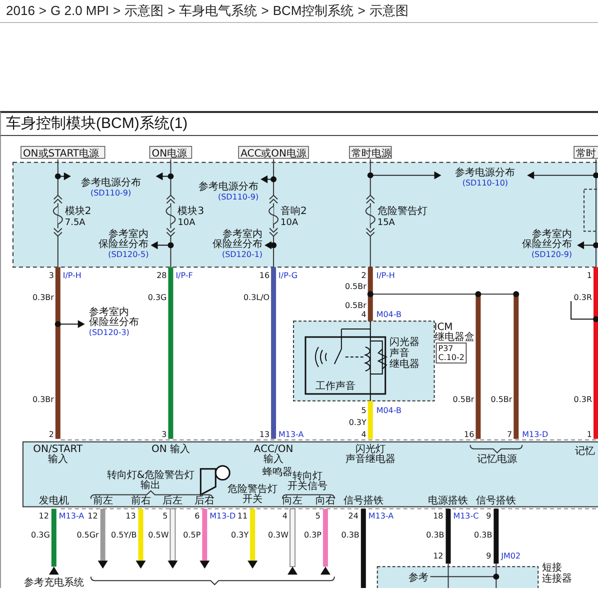  I want to click on connector-label: 连接器, so click(557, 579).